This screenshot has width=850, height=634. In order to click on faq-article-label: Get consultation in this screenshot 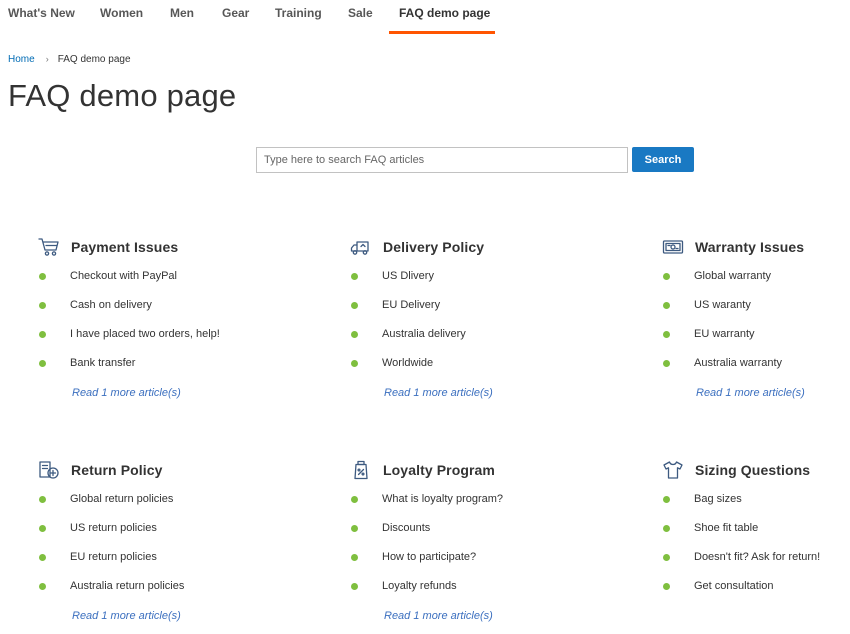, I will do `click(734, 586)`.